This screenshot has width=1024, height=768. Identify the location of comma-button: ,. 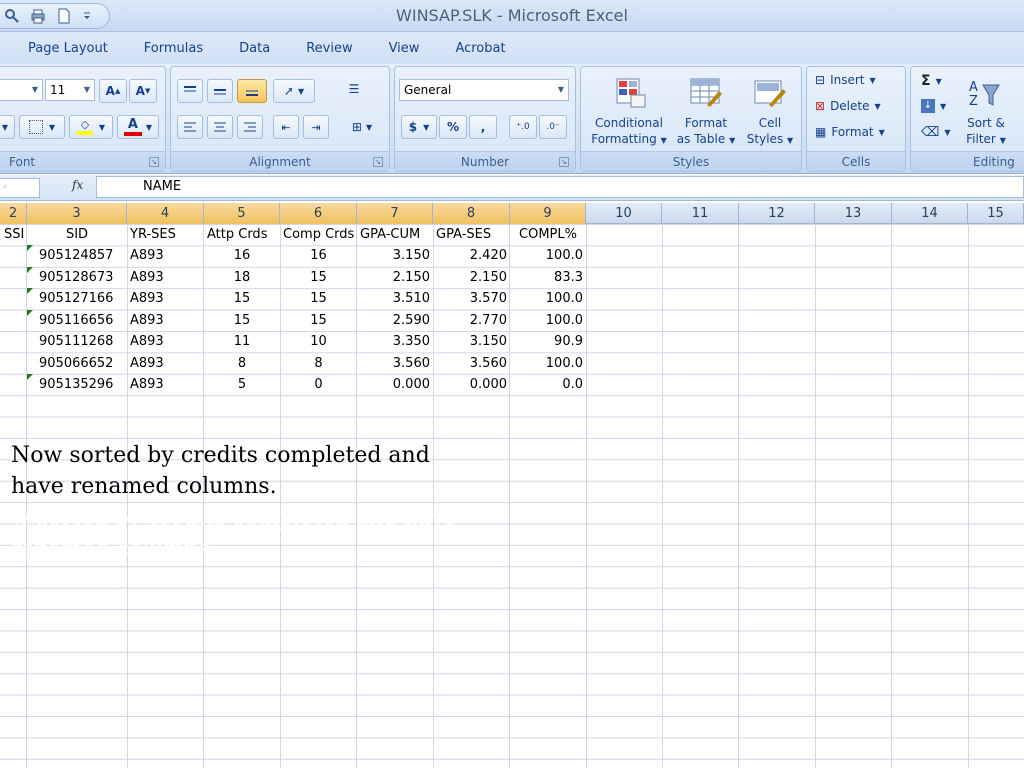
(483, 127).